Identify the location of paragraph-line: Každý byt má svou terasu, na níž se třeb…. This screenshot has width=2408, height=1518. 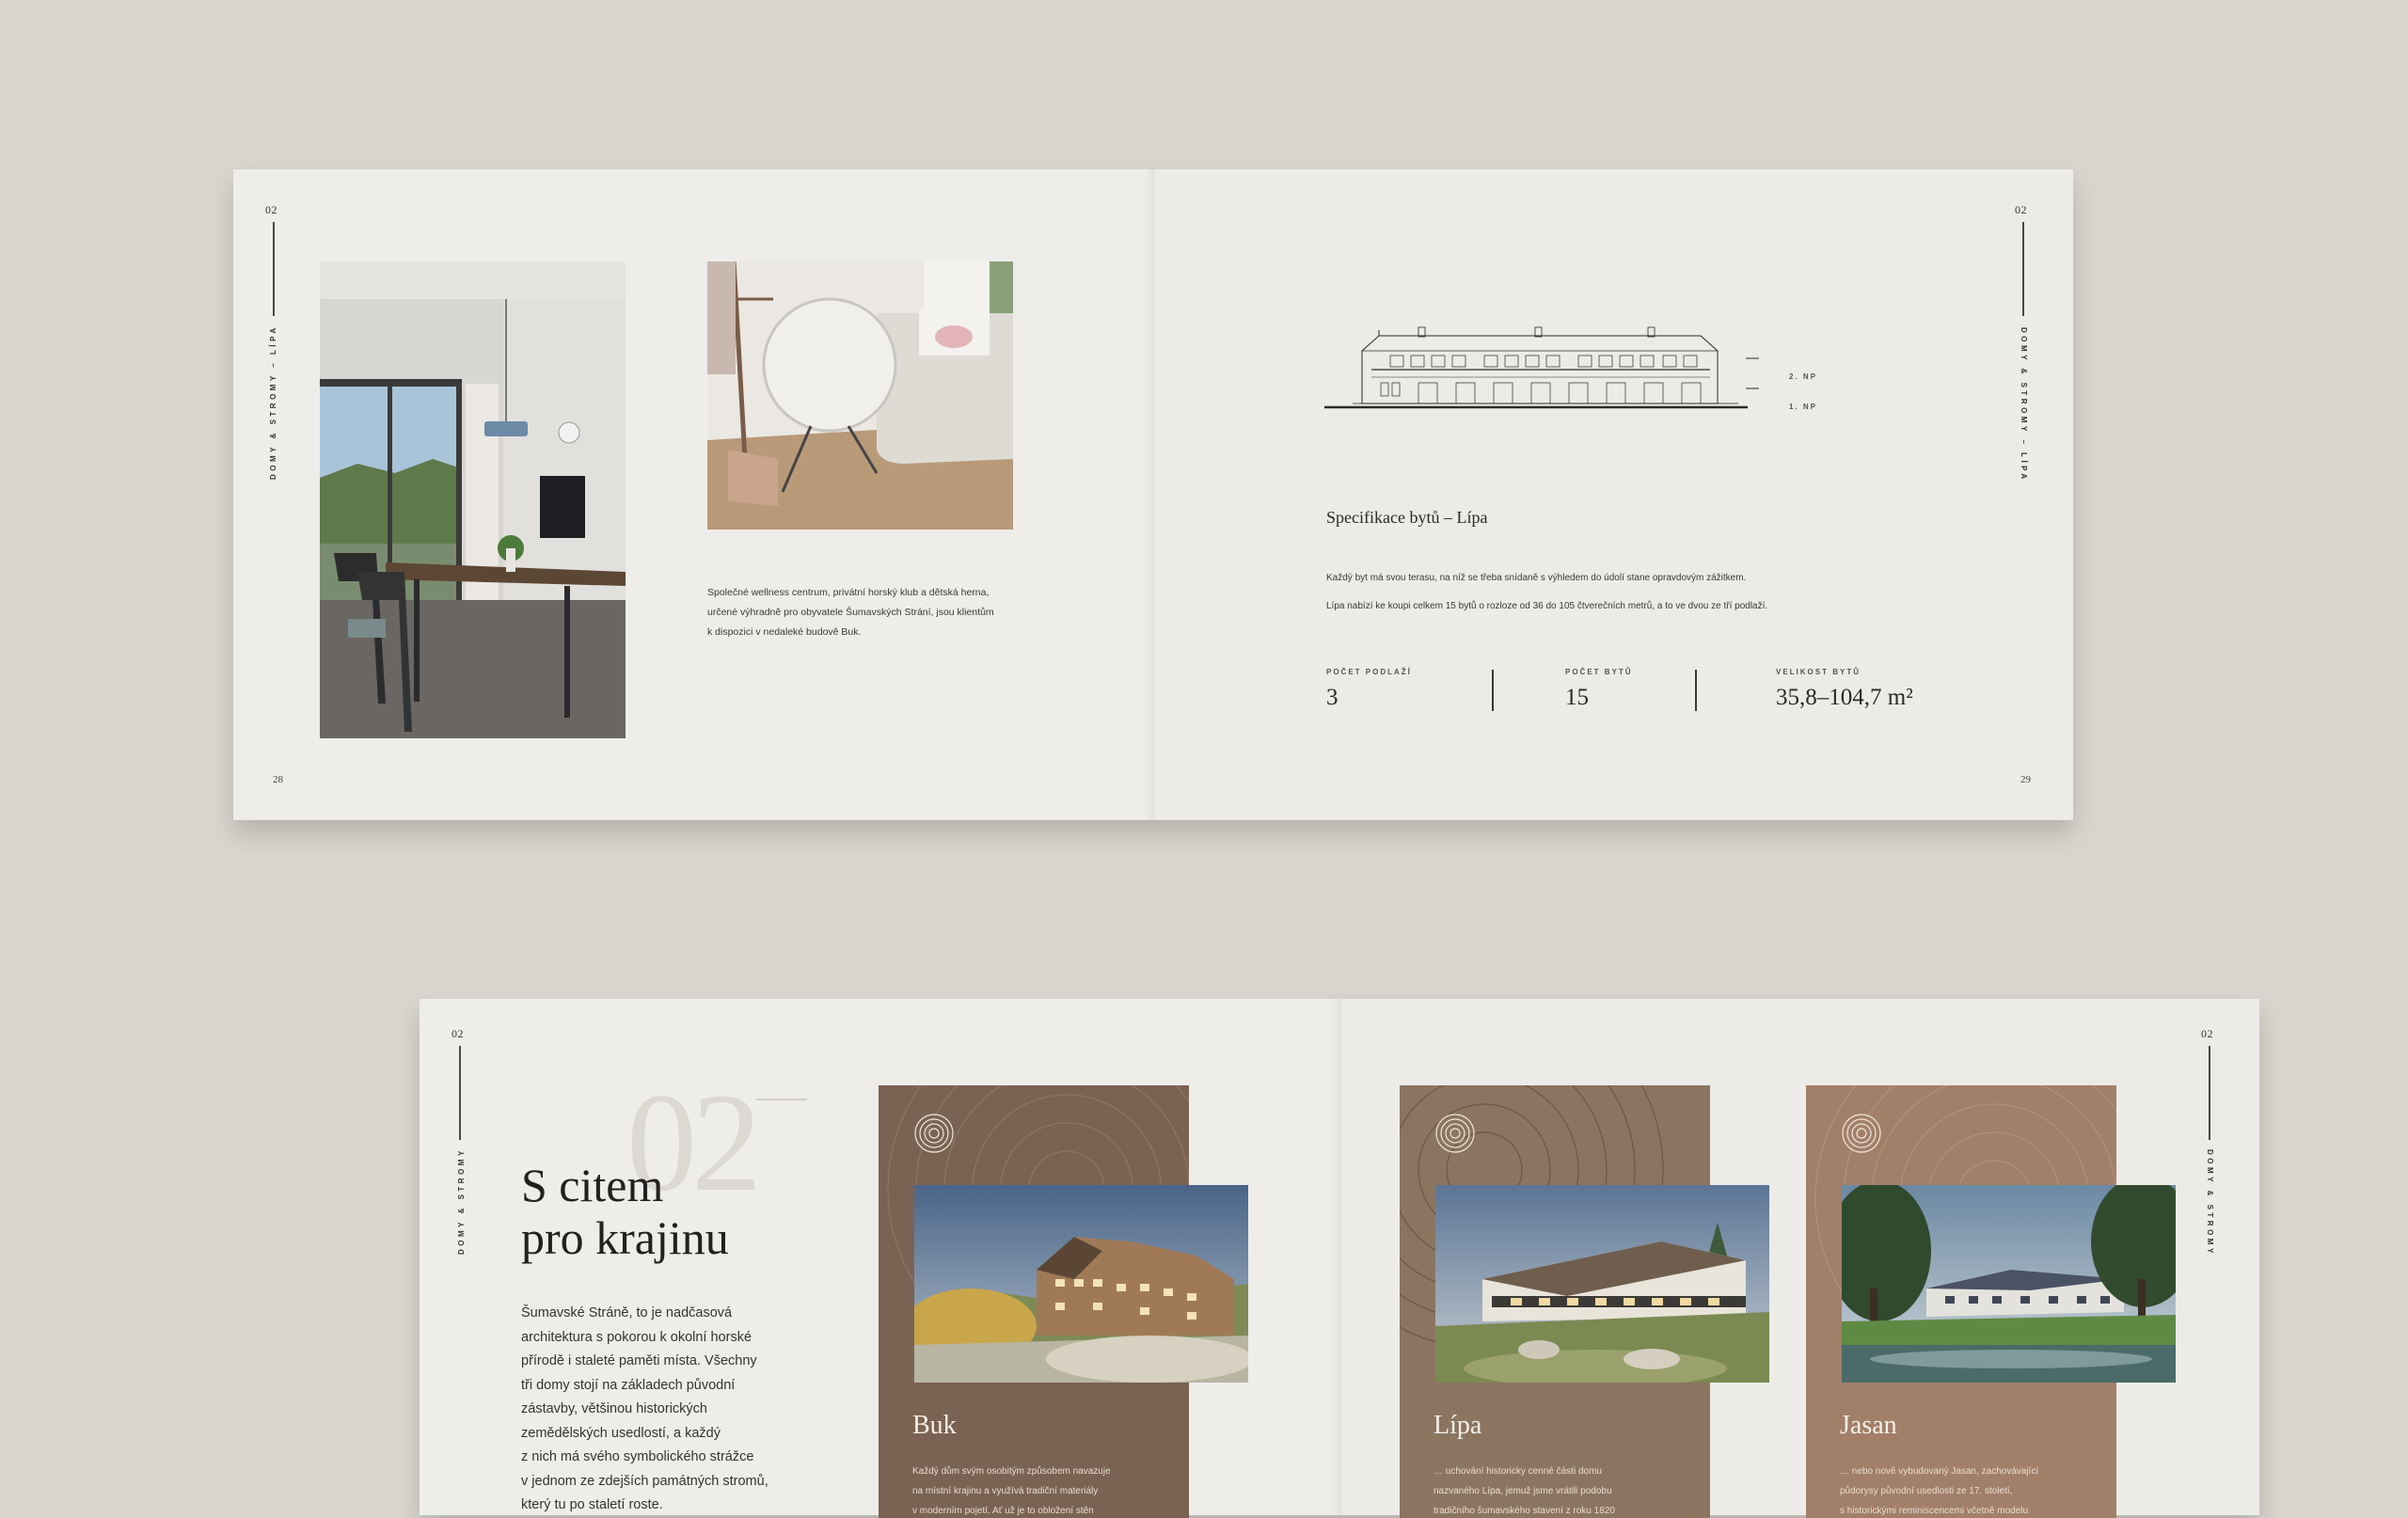
(1537, 578).